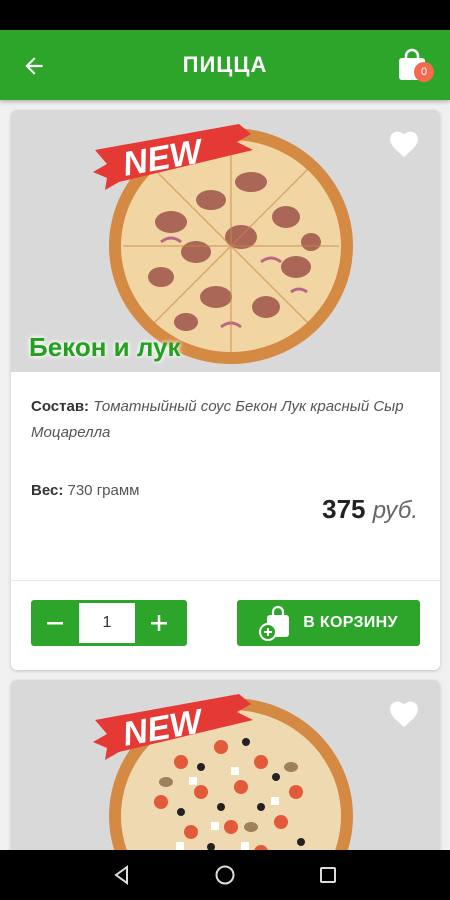 The height and width of the screenshot is (900, 450). I want to click on nav-recents-button, so click(328, 875).